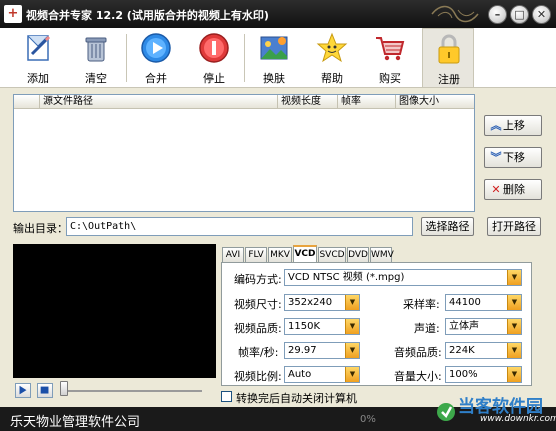 This screenshot has width=556, height=431. I want to click on move-up-icon: ︽, so click(496, 125).